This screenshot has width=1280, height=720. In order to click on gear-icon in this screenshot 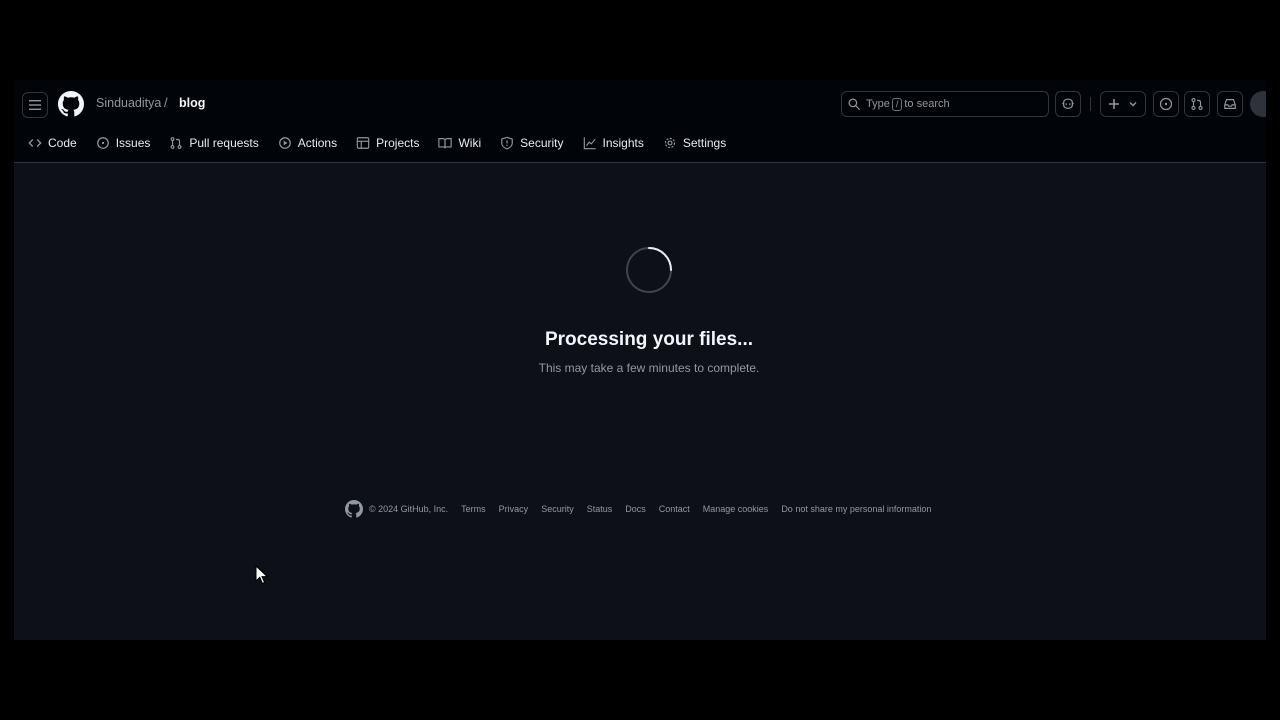, I will do `click(669, 143)`.